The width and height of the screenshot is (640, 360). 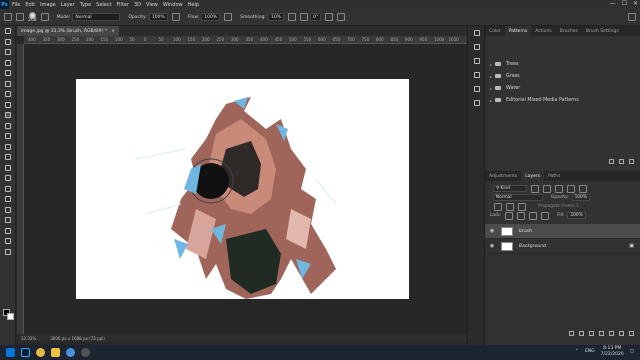 What do you see at coordinates (173, 5) in the screenshot?
I see `menu-window: Window` at bounding box center [173, 5].